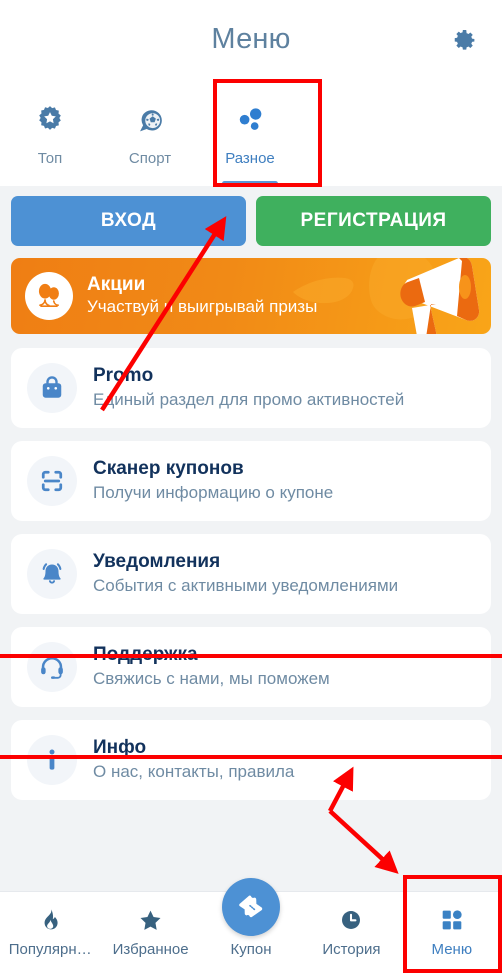 The image size is (502, 973). I want to click on bottom-navigation: Популярн… Избранное Купон История Меню, so click(251, 925).